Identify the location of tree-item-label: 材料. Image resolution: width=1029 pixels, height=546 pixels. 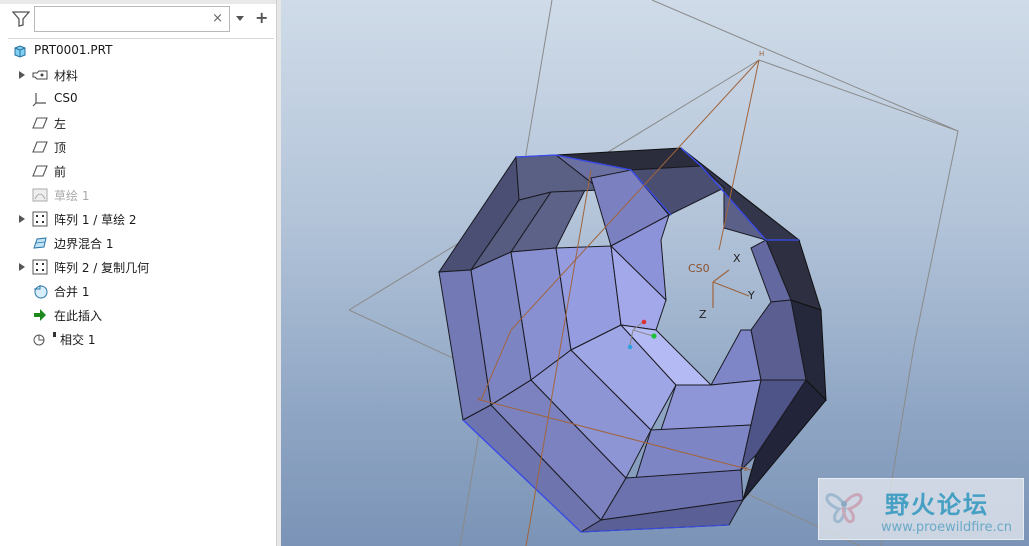
(66, 76).